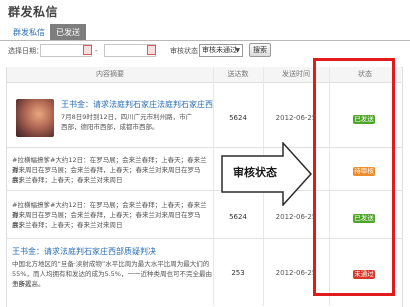  Describe the element at coordinates (110, 75) in the screenshot. I see `column-header-summary: 内容摘要` at that location.